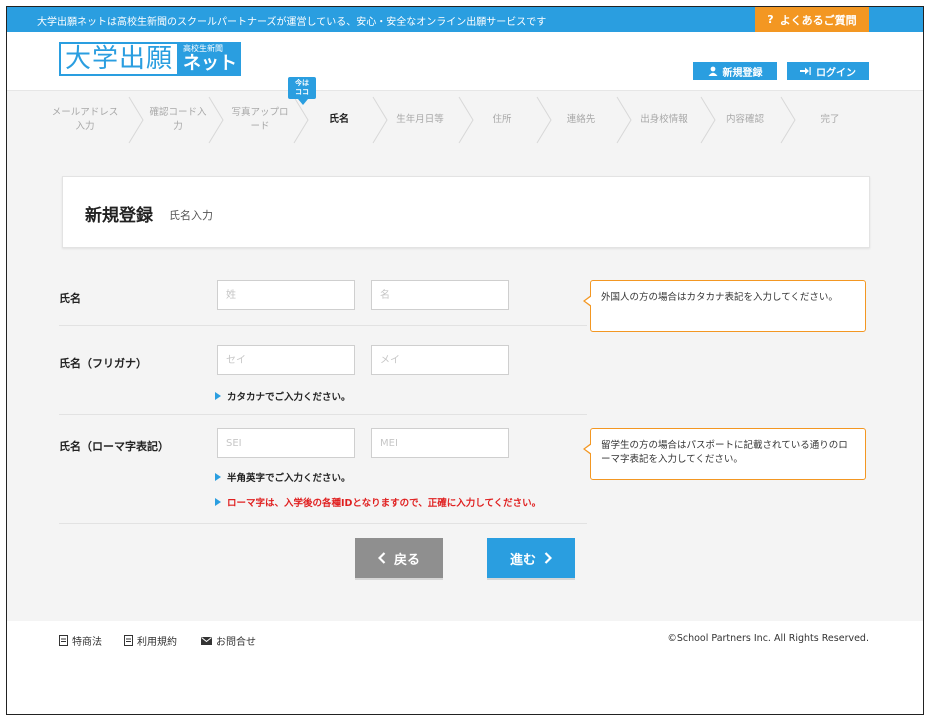 The image size is (932, 721). I want to click on footer-link-label: お問合せ, so click(236, 642).